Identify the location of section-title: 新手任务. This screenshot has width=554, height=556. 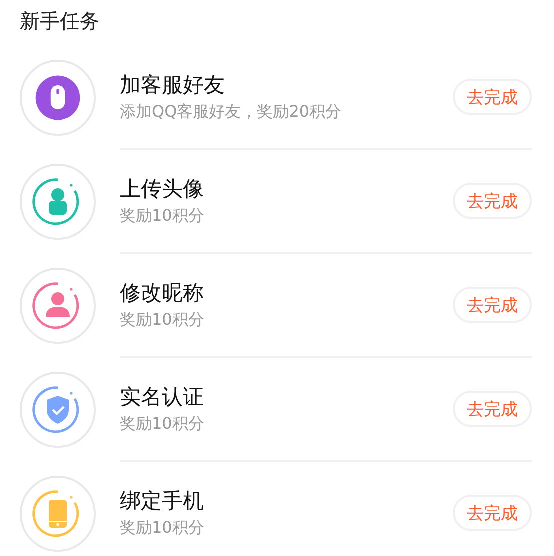
(60, 21).